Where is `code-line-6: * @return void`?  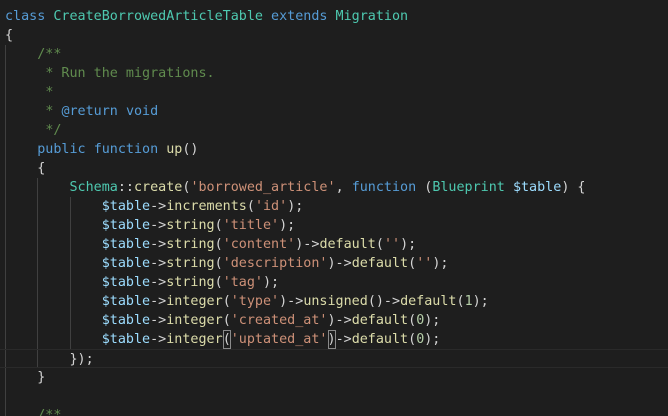
code-line-6: * @return void is located at coordinates (334, 111).